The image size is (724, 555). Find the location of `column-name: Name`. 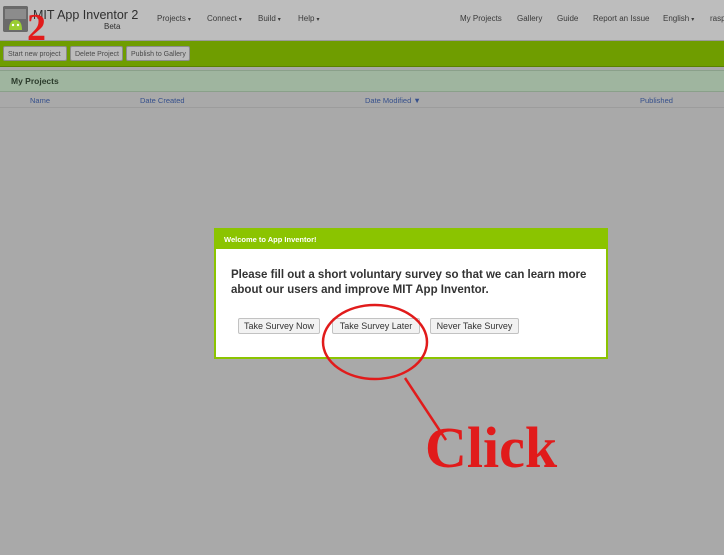

column-name: Name is located at coordinates (40, 100).